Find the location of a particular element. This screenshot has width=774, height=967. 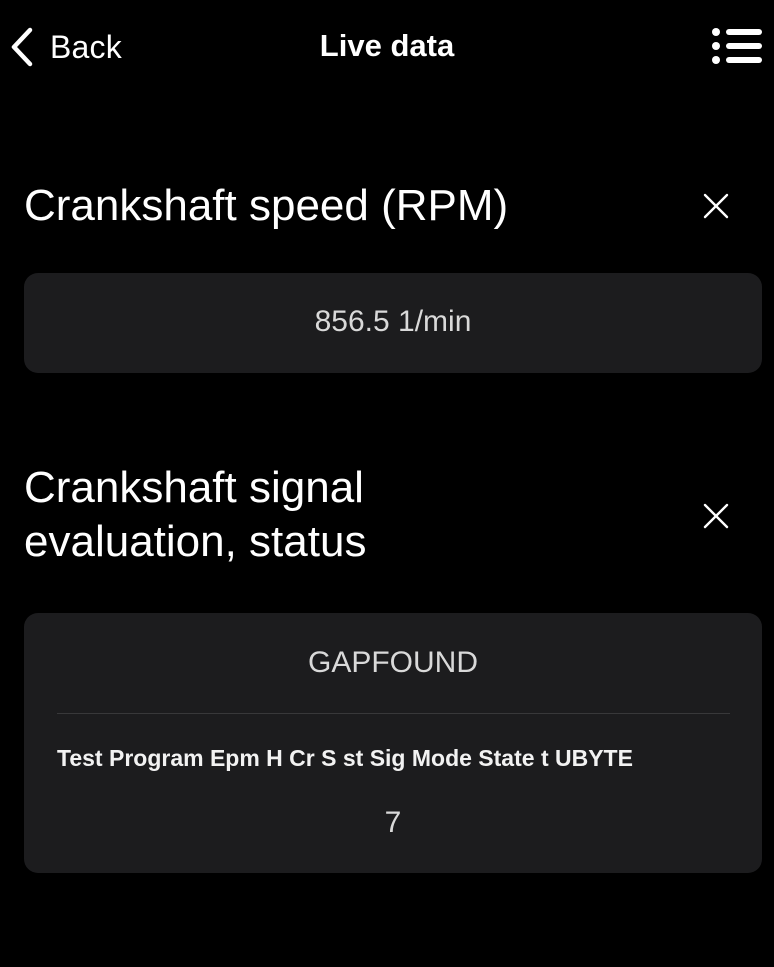

parameter-title-line: evaluation, status is located at coordinates (195, 541).